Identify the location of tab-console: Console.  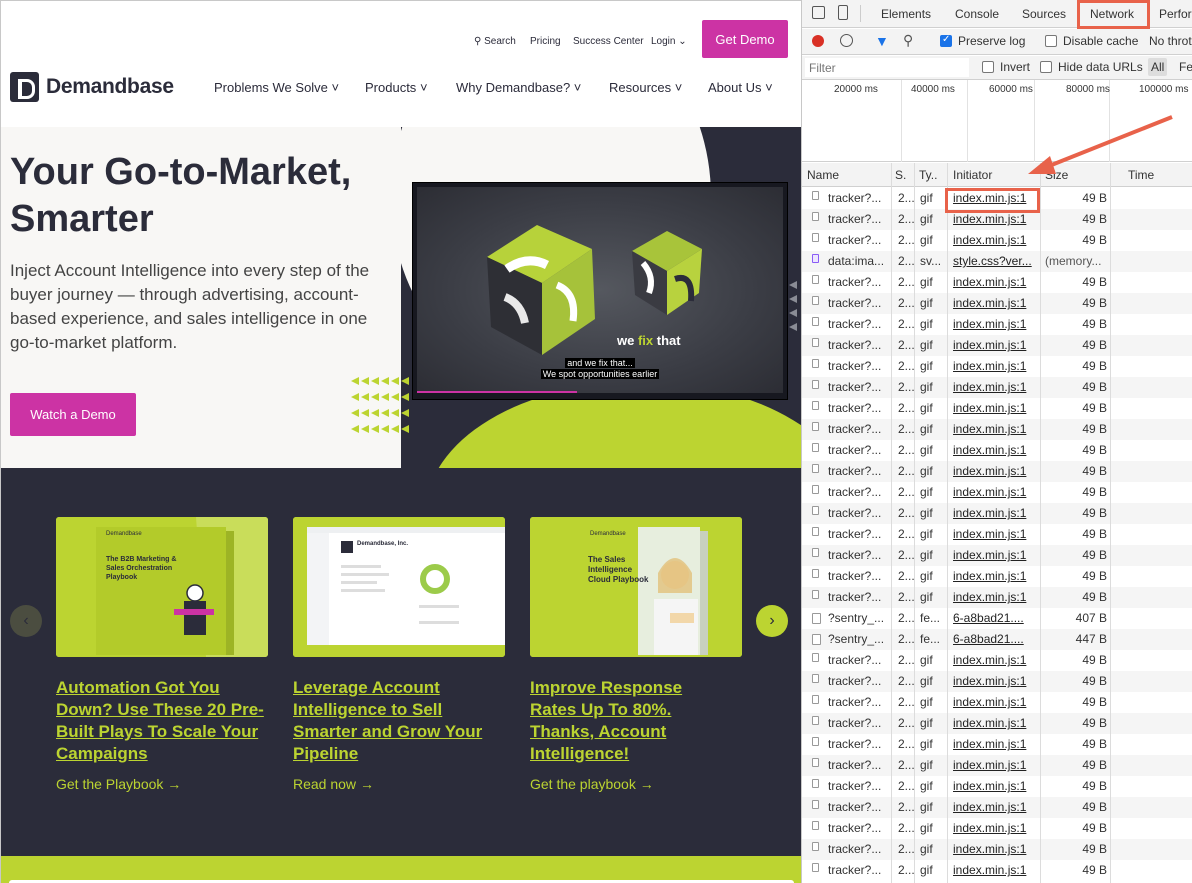
(977, 14).